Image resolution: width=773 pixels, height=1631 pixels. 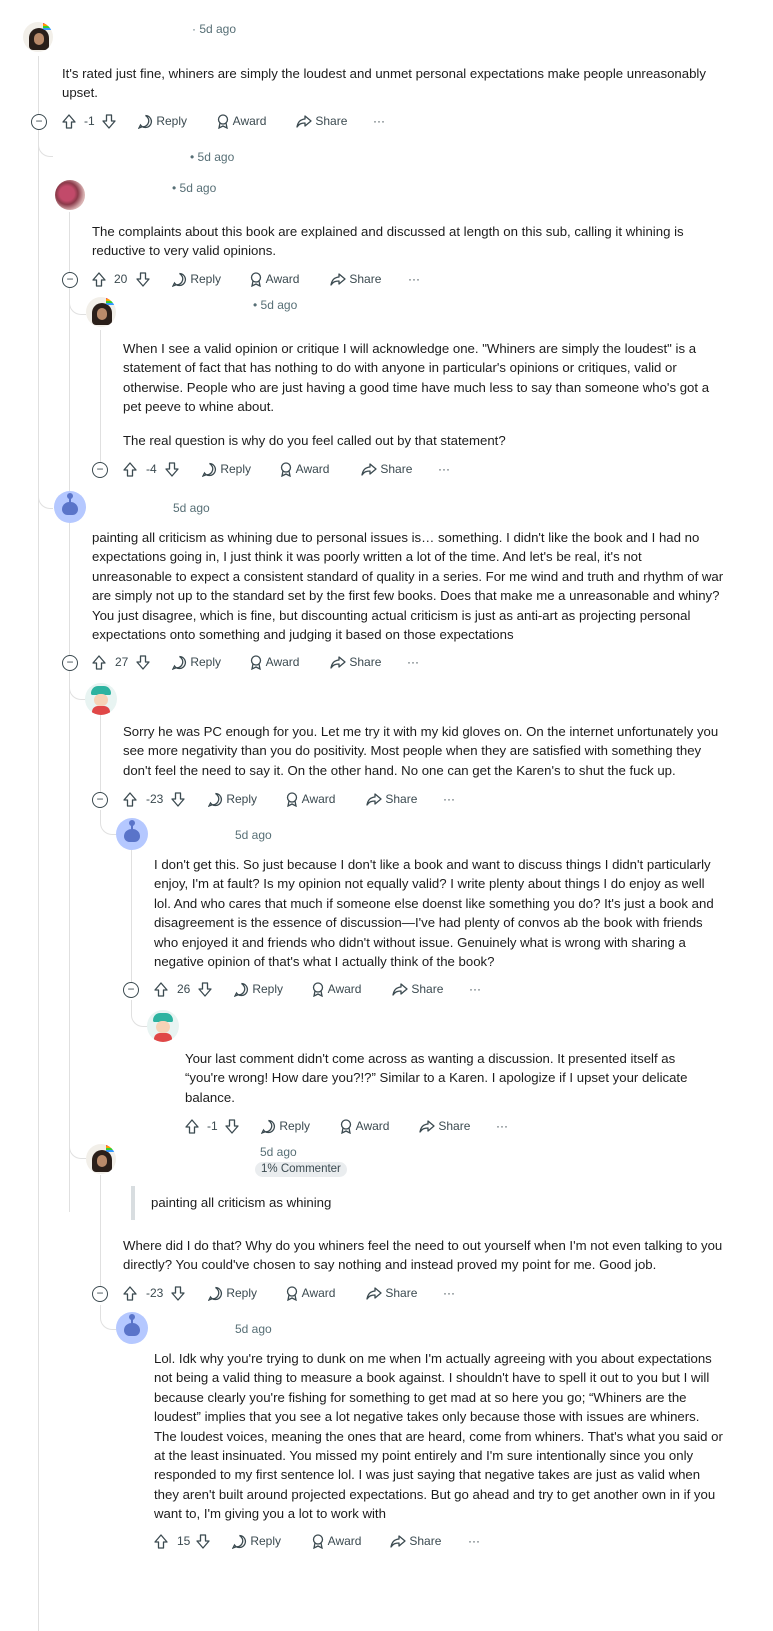 What do you see at coordinates (151, 469) in the screenshot?
I see `vote-count: -4` at bounding box center [151, 469].